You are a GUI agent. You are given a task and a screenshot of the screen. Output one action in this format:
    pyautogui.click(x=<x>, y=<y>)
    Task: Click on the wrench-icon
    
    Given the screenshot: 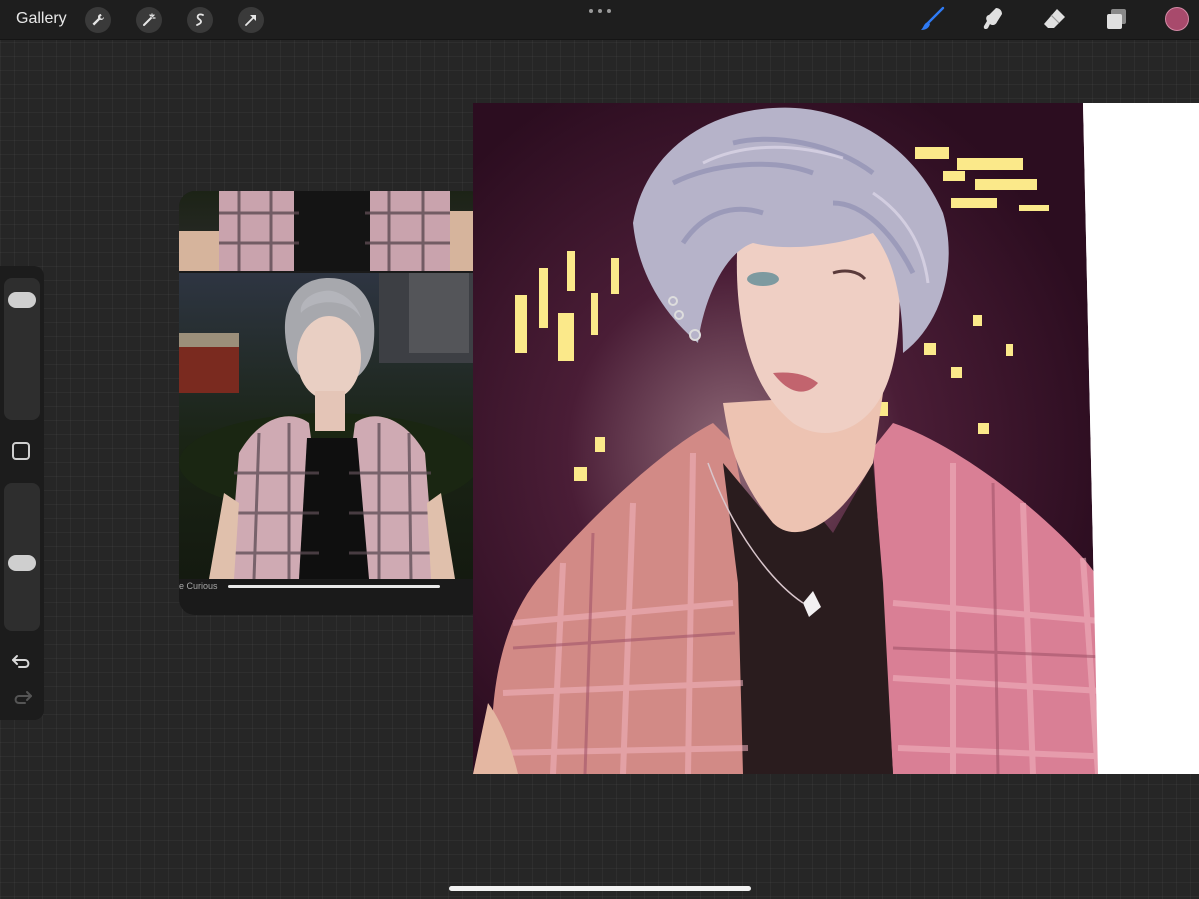 What is the action you would take?
    pyautogui.click(x=98, y=19)
    